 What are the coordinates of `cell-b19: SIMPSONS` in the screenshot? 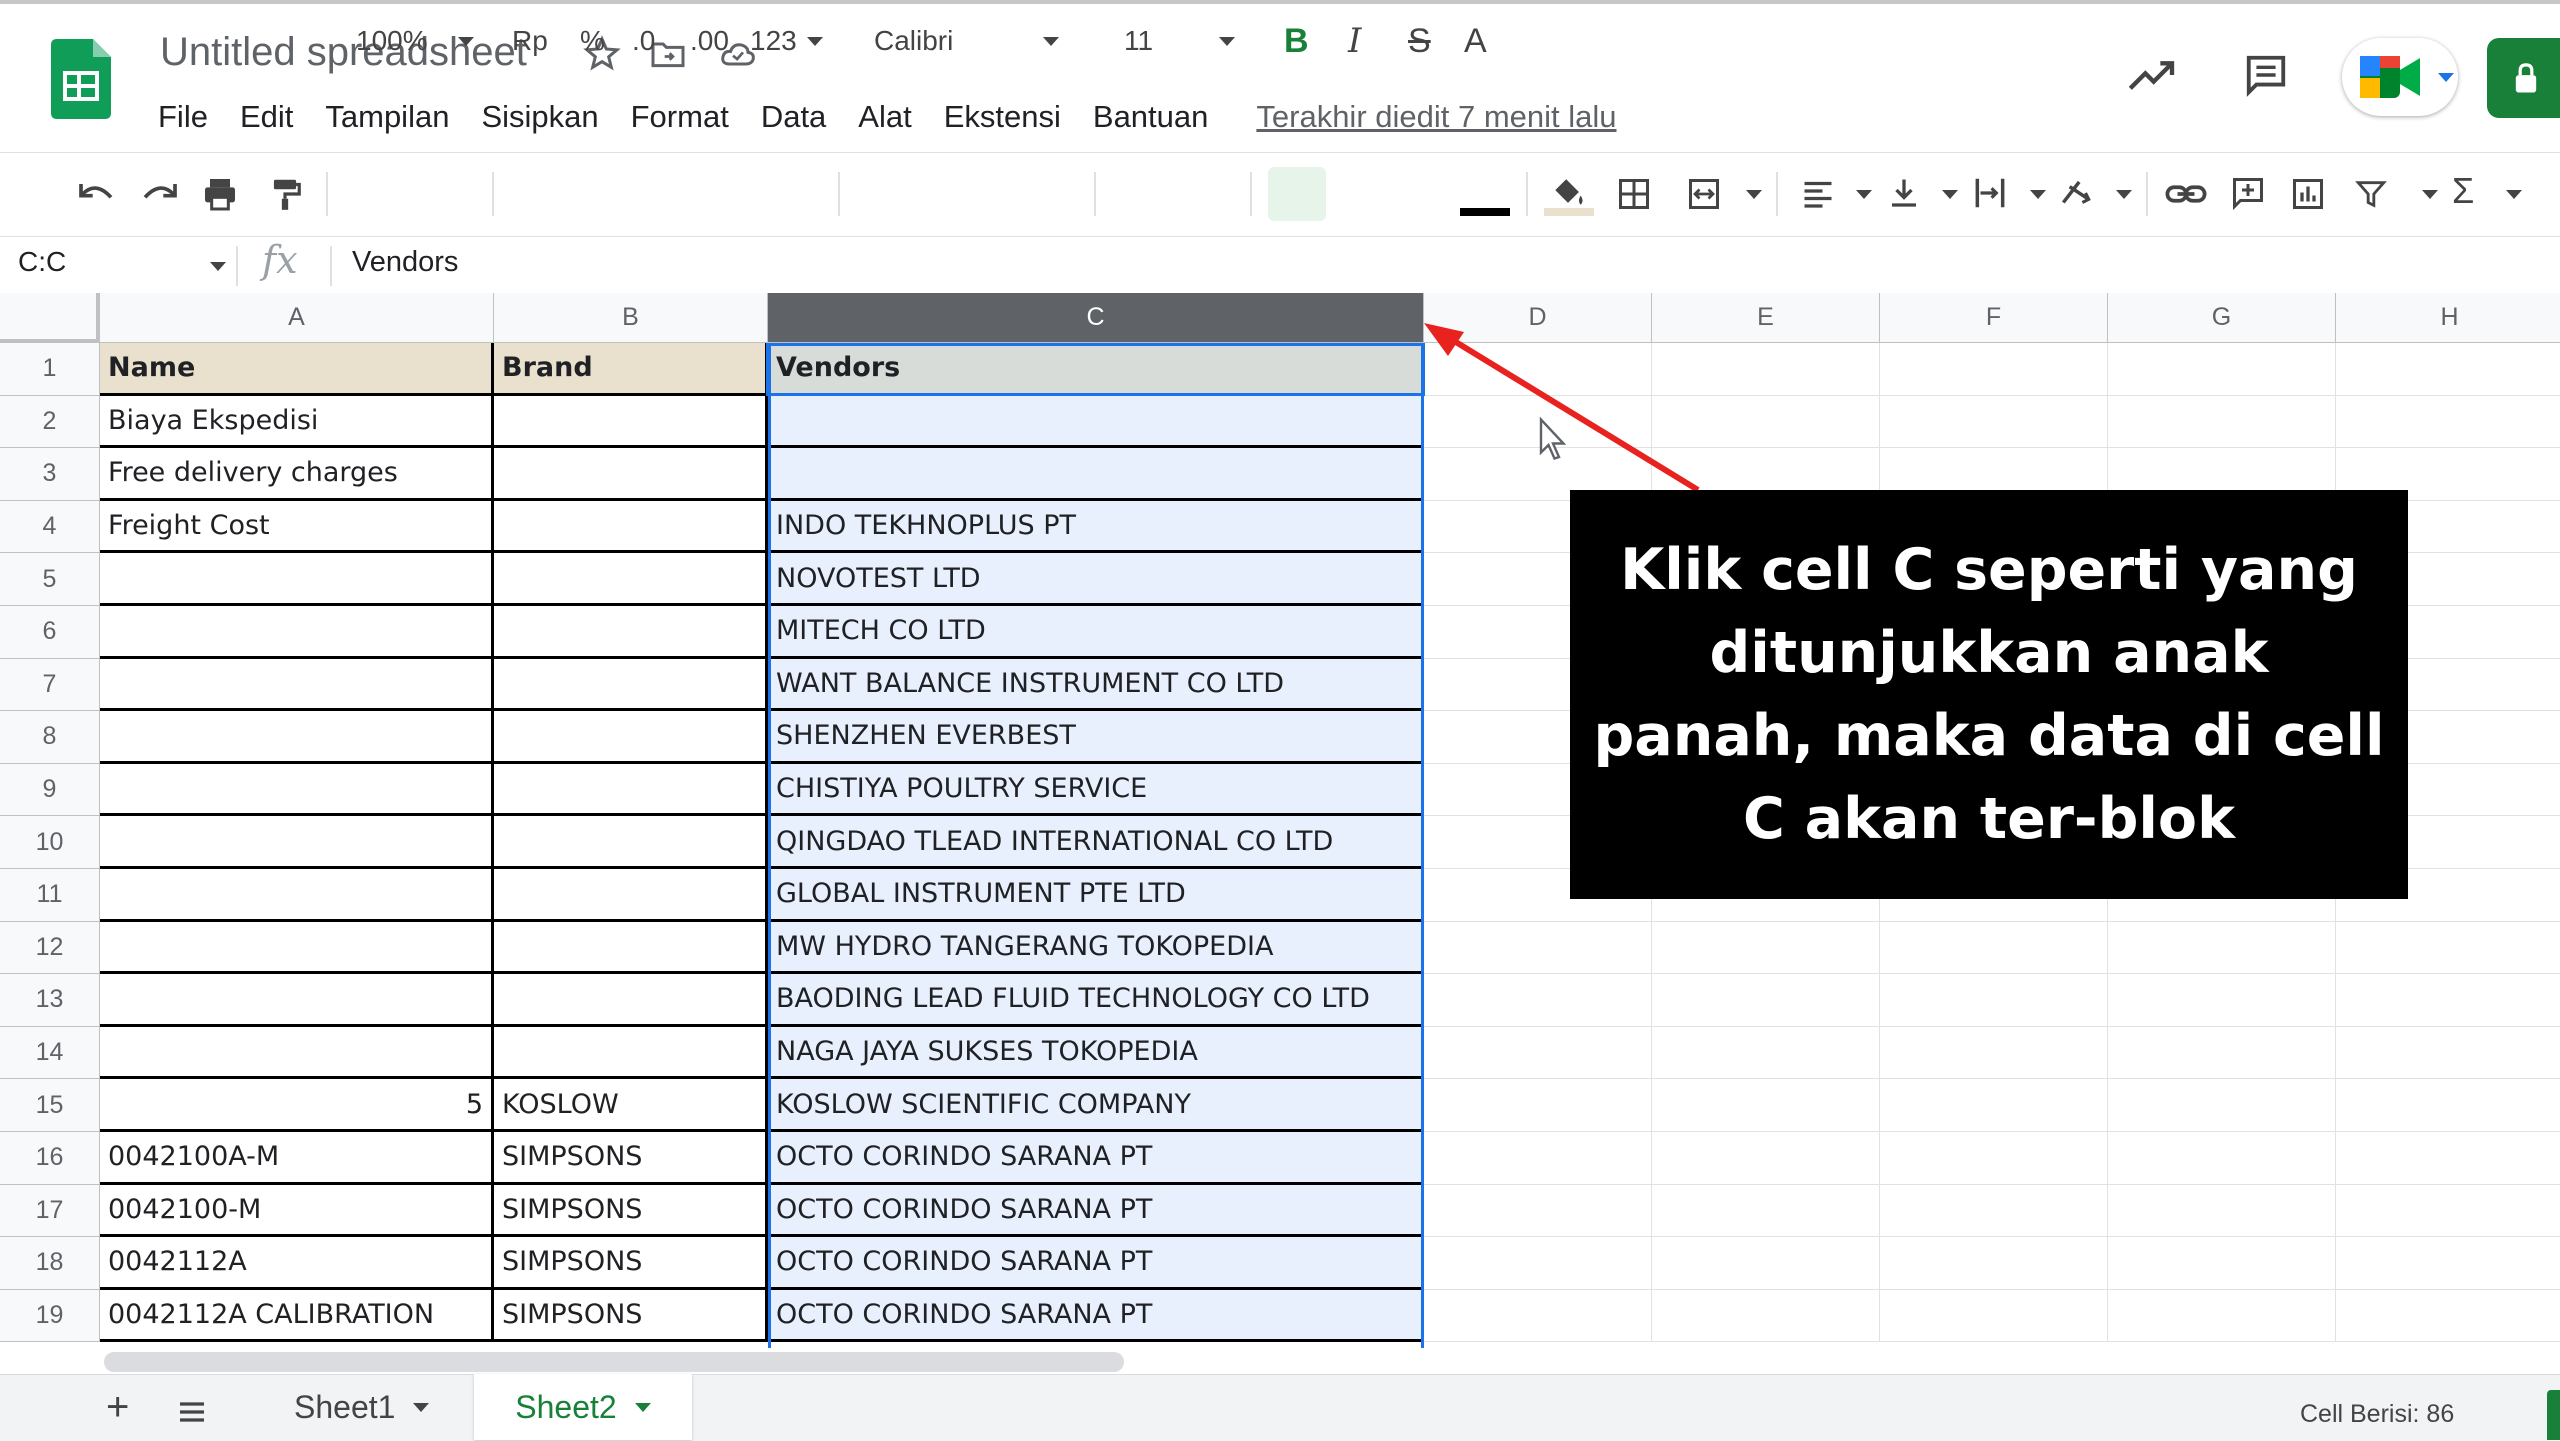 It's located at (631, 1316).